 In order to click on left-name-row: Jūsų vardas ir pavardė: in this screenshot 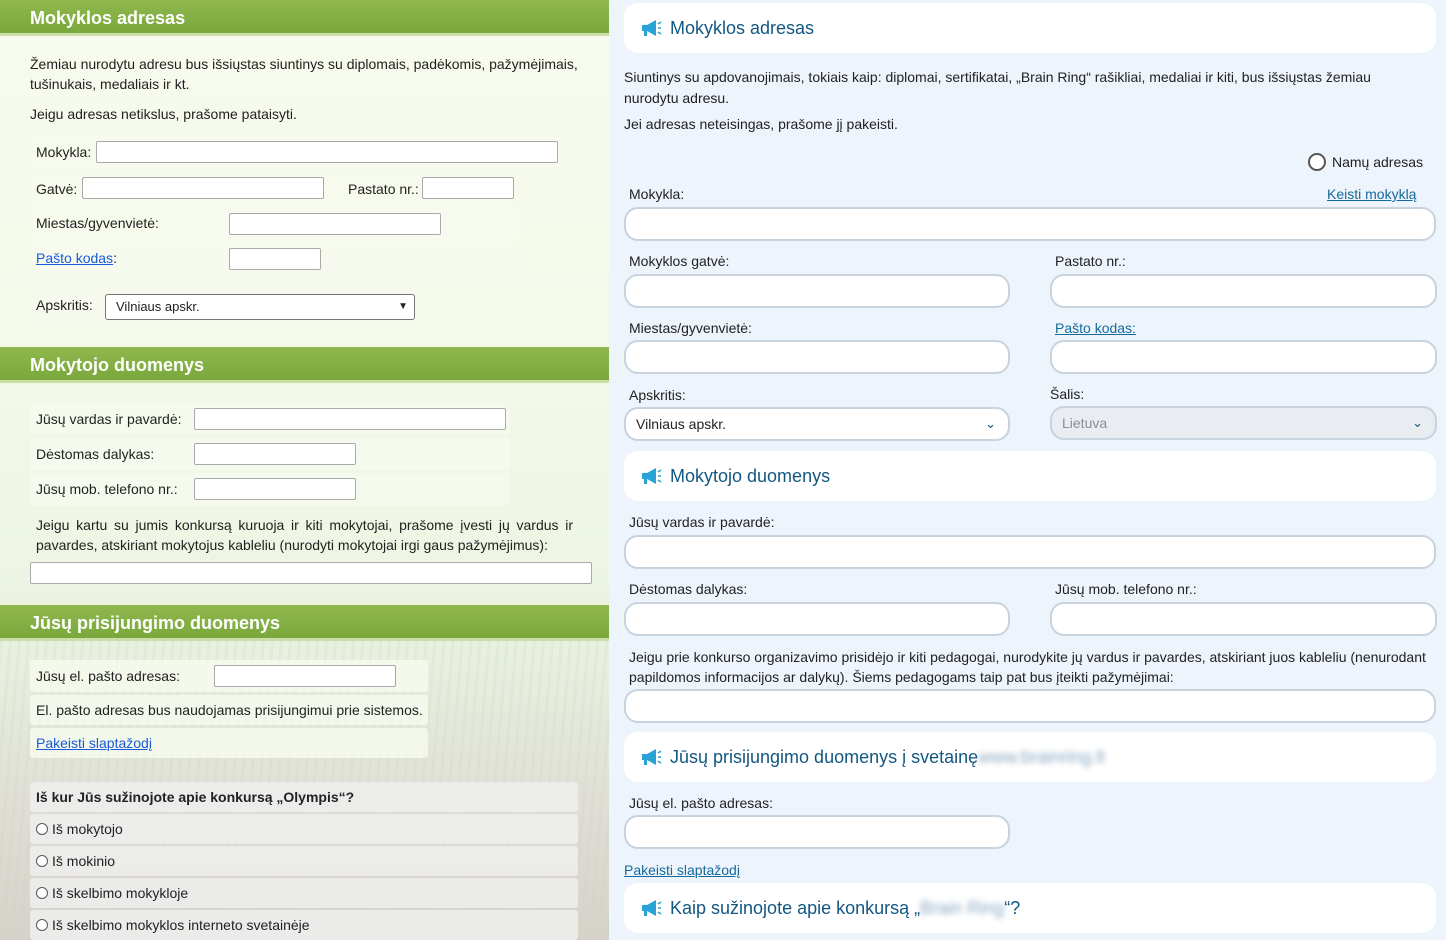, I will do `click(270, 419)`.